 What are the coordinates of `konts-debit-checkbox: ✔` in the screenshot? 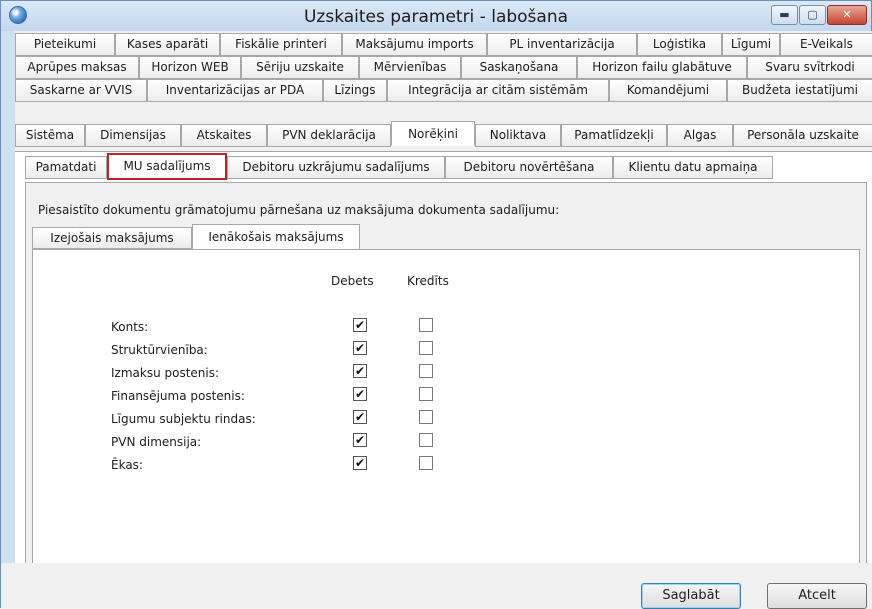 It's located at (360, 325).